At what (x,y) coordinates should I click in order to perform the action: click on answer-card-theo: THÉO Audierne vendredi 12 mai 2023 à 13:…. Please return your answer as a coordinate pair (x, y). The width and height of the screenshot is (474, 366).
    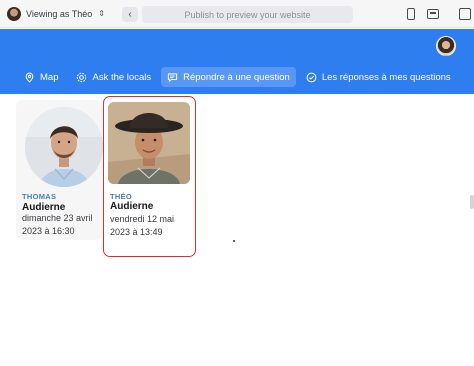
    Looking at the image, I should click on (149, 176).